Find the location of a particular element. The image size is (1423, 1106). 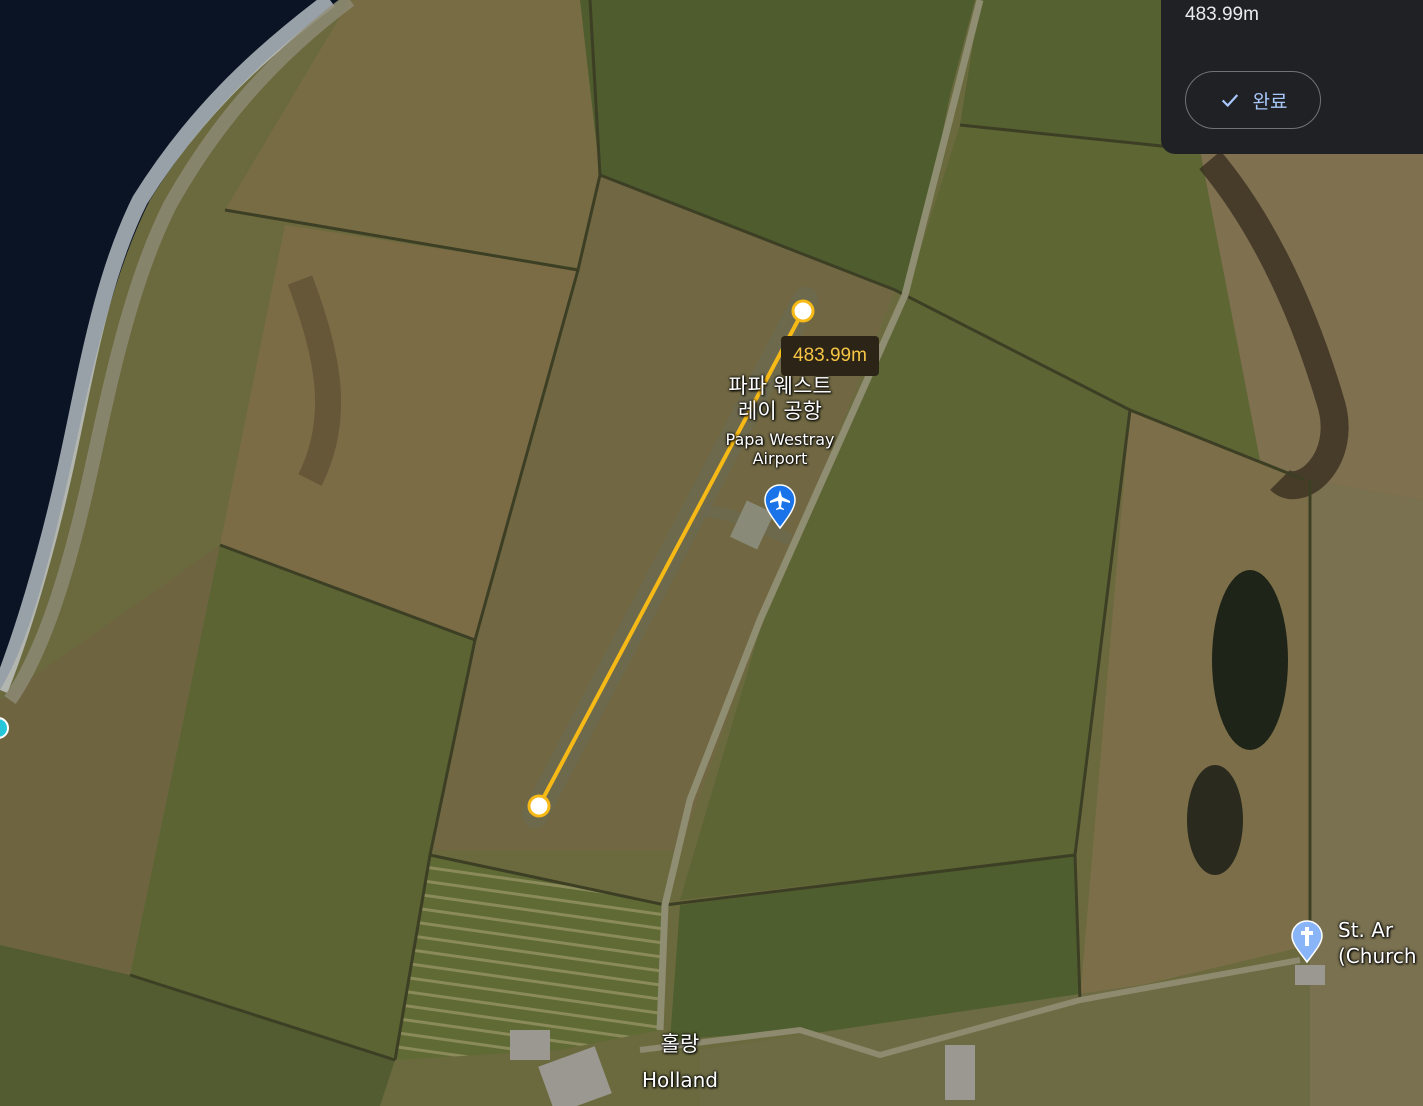

church-label-suffix: (Church is located at coordinates (1377, 956).